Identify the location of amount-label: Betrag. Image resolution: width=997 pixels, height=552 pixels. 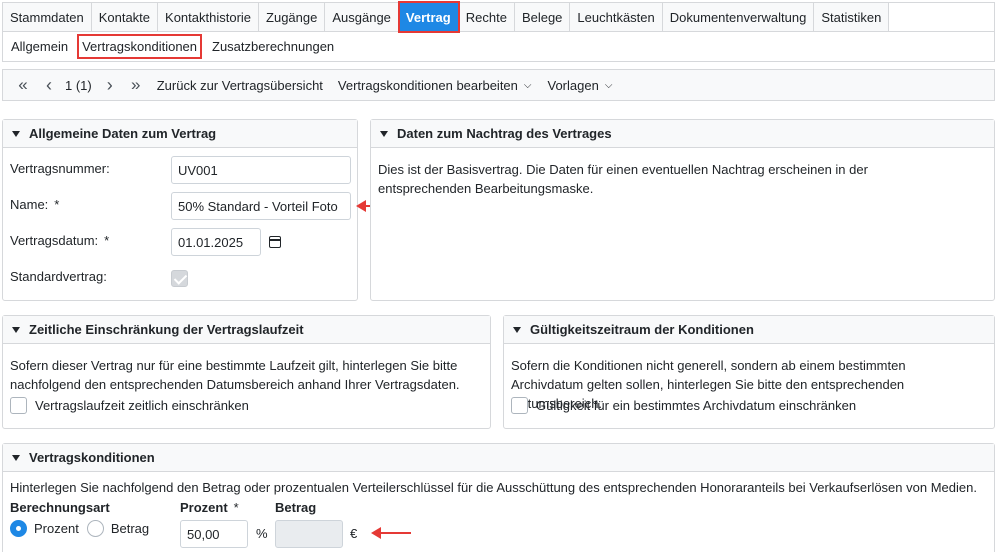
(296, 507).